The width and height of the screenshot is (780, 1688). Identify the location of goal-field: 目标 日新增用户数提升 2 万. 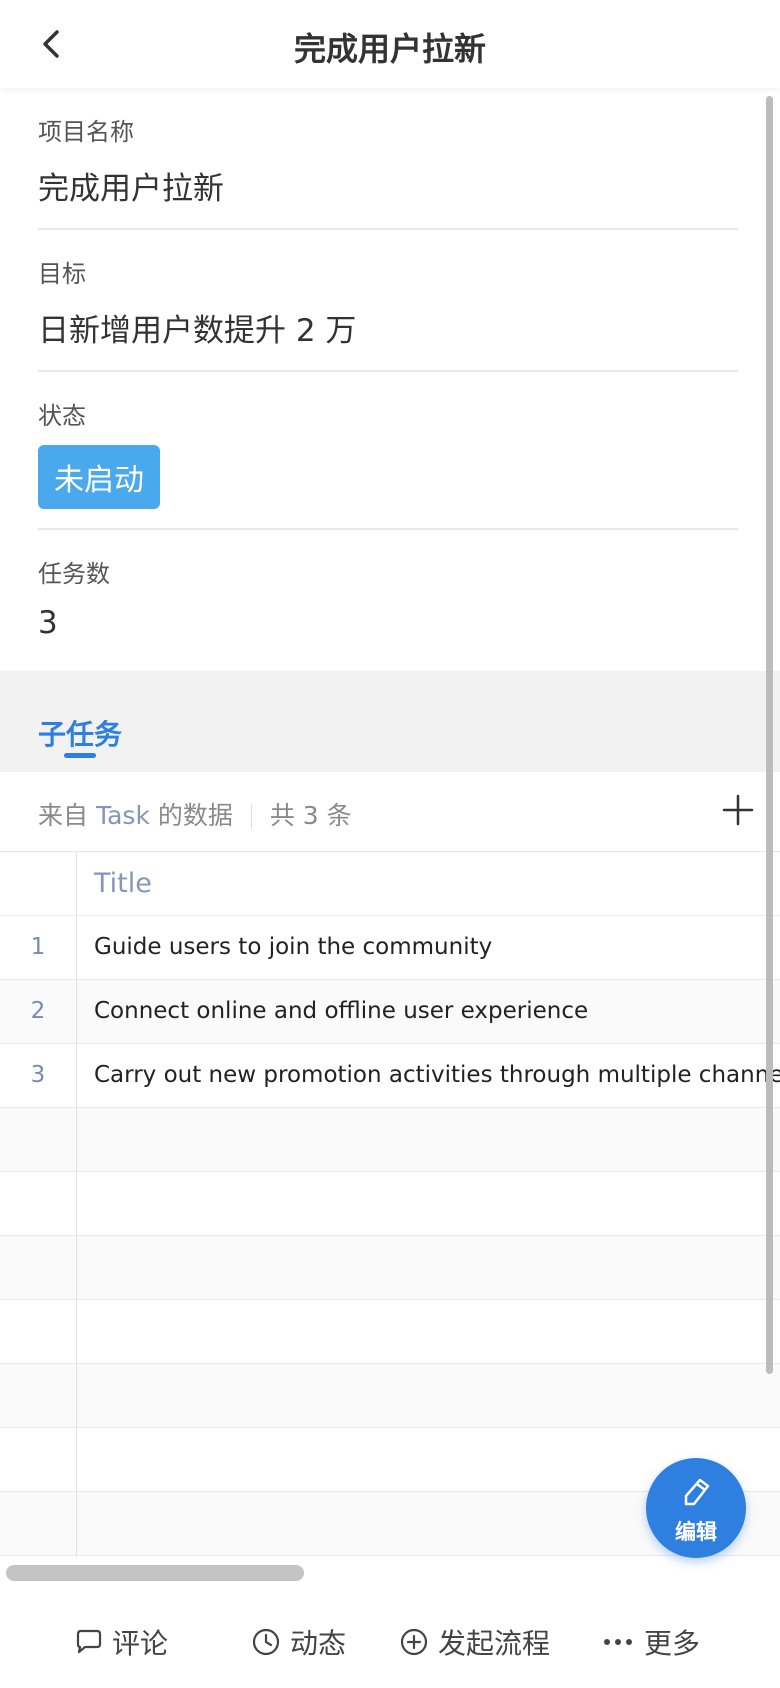
(388, 302).